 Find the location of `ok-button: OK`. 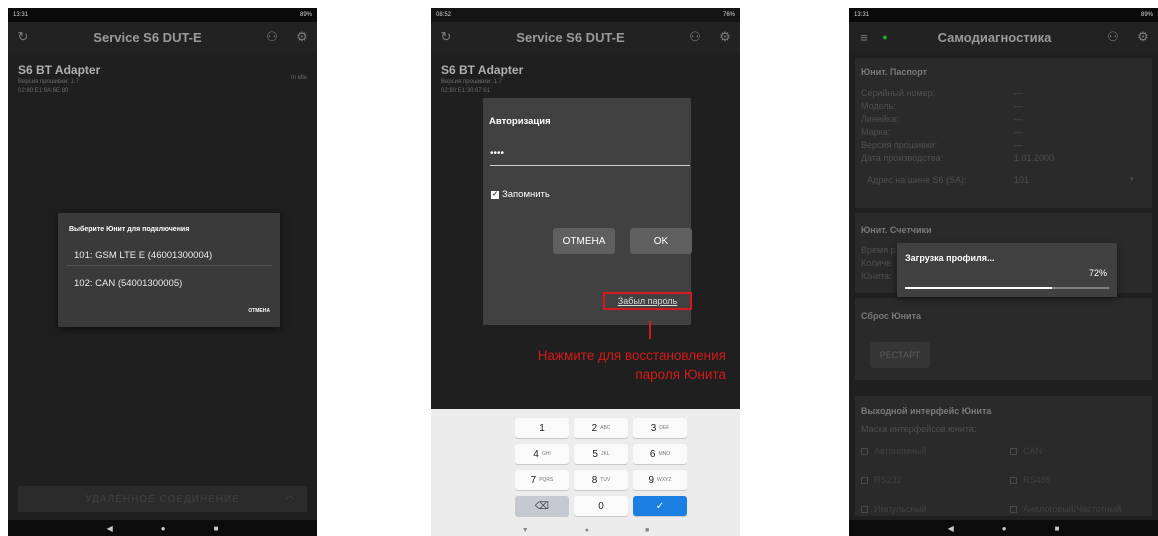

ok-button: OK is located at coordinates (661, 241).